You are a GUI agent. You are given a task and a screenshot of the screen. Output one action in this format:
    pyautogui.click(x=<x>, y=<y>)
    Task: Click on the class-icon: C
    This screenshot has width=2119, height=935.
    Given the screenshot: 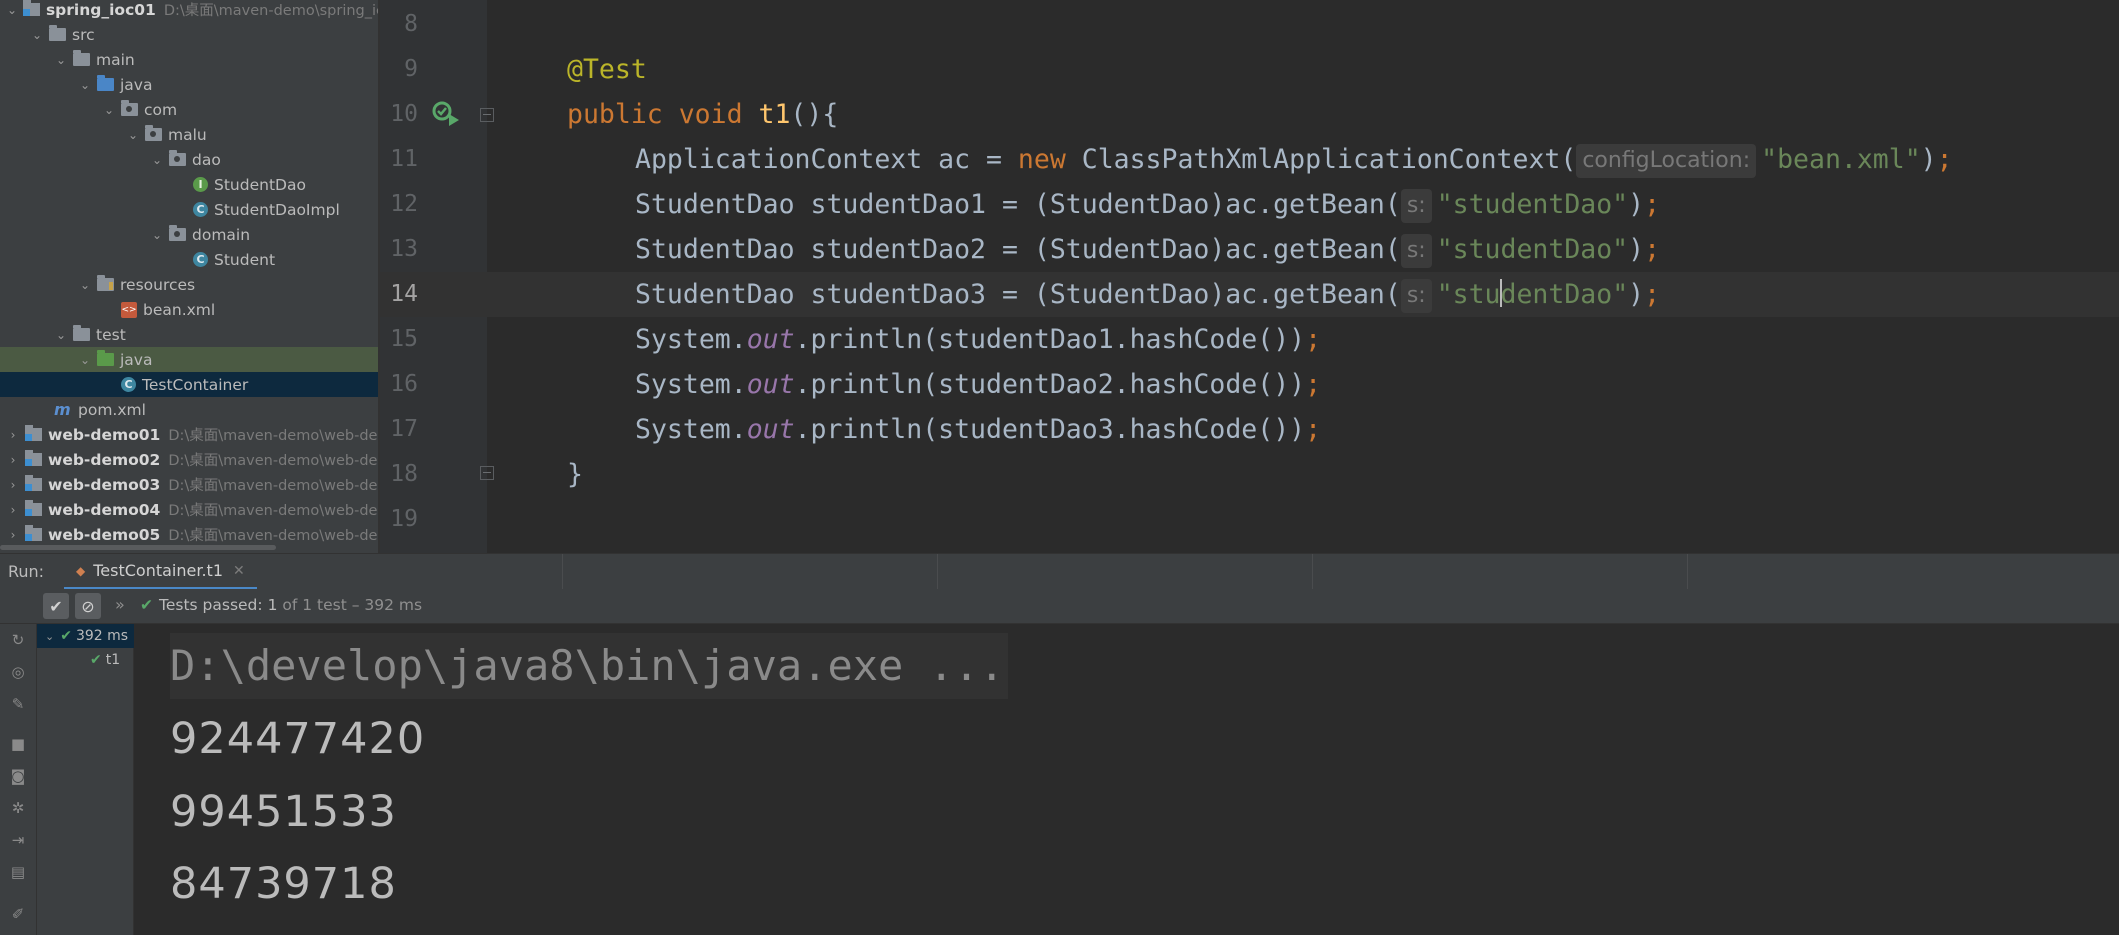 What is the action you would take?
    pyautogui.click(x=200, y=259)
    